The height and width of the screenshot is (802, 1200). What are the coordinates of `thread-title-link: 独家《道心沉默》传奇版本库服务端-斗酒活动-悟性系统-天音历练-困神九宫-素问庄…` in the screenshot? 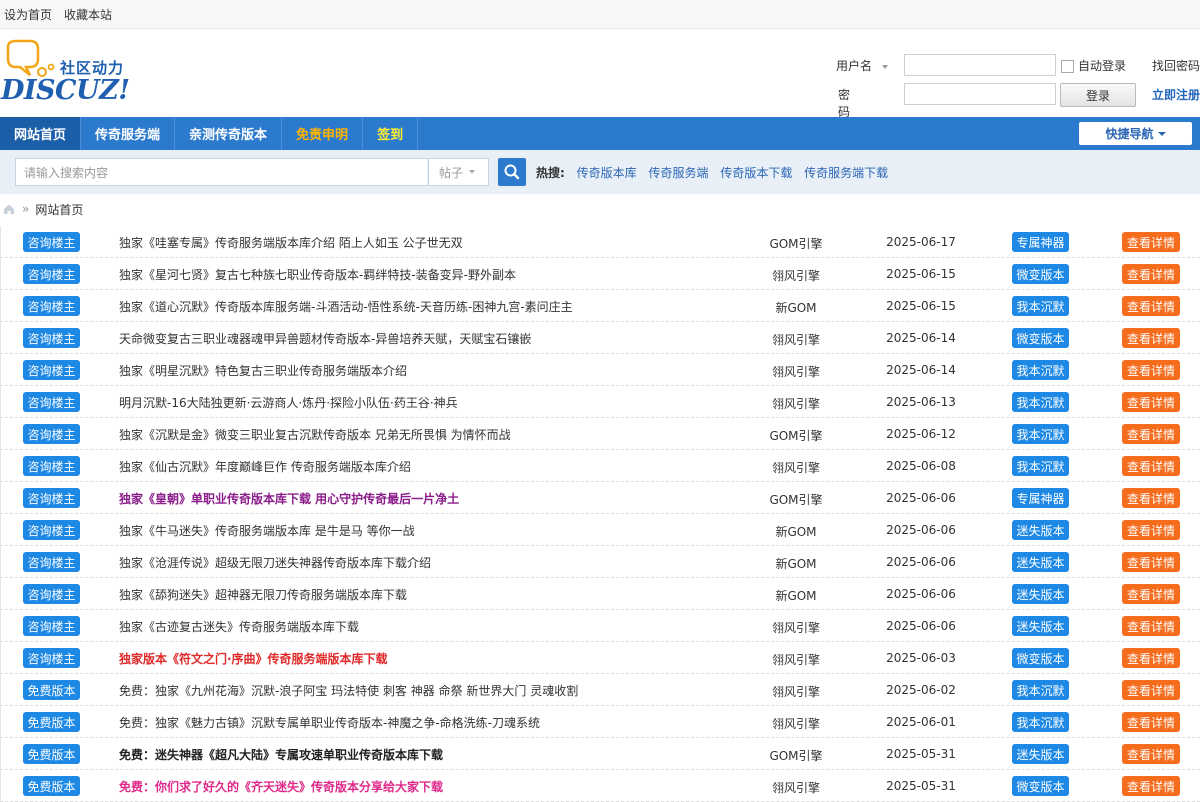 It's located at (346, 306).